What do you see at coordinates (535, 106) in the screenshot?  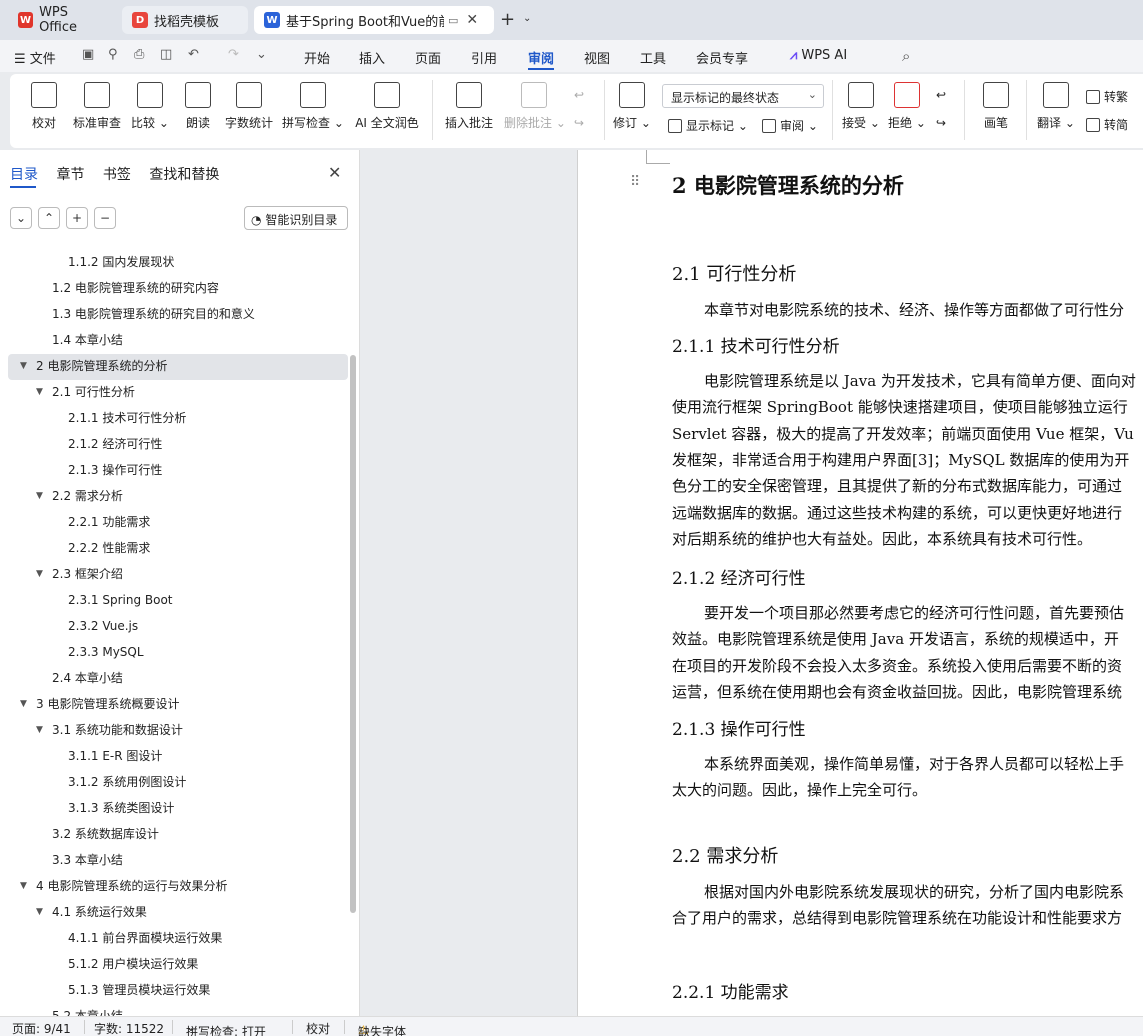 I see `delete-comment-button: 删除批注 ⌄` at bounding box center [535, 106].